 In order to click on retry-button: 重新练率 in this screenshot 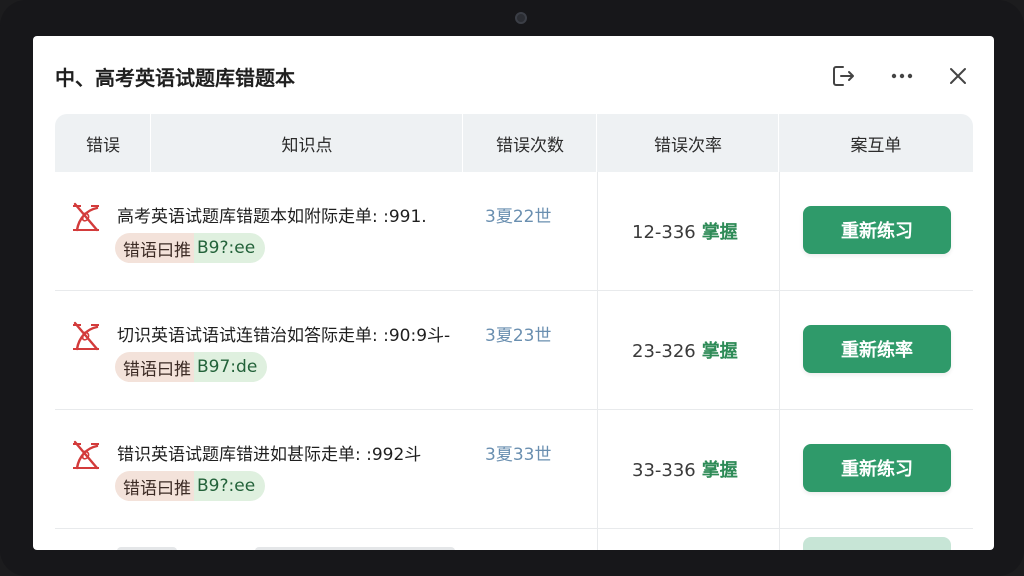, I will do `click(877, 349)`.